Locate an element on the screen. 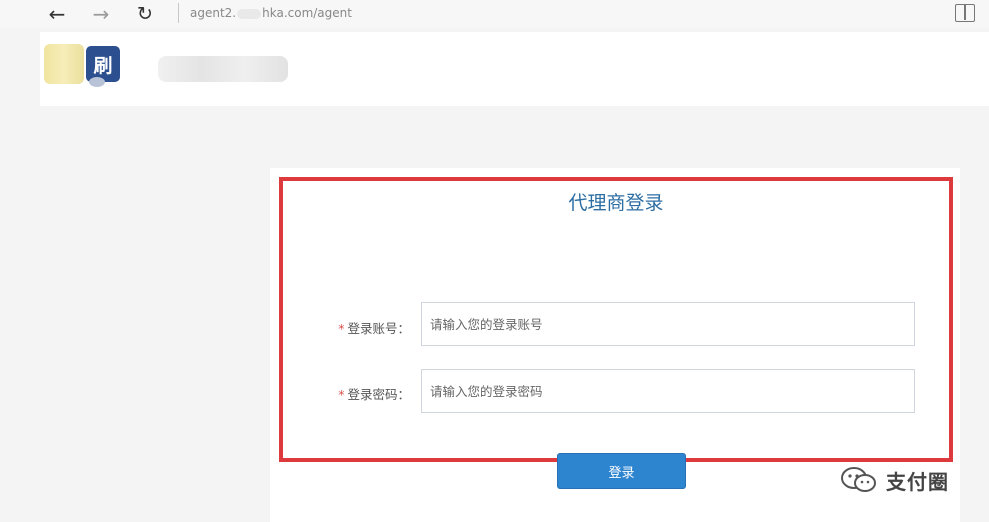  reading-view-icon is located at coordinates (965, 13).